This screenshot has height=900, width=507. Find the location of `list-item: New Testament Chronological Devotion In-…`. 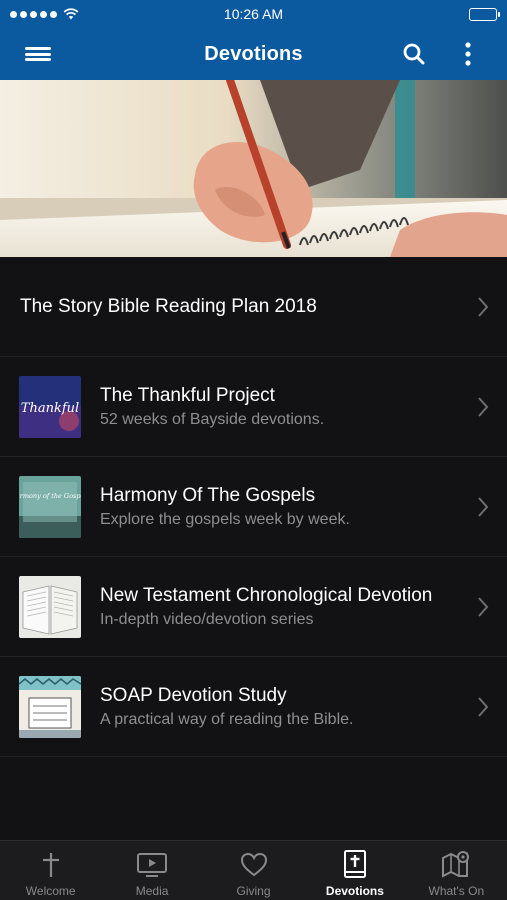

list-item: New Testament Chronological Devotion In-… is located at coordinates (253, 607).